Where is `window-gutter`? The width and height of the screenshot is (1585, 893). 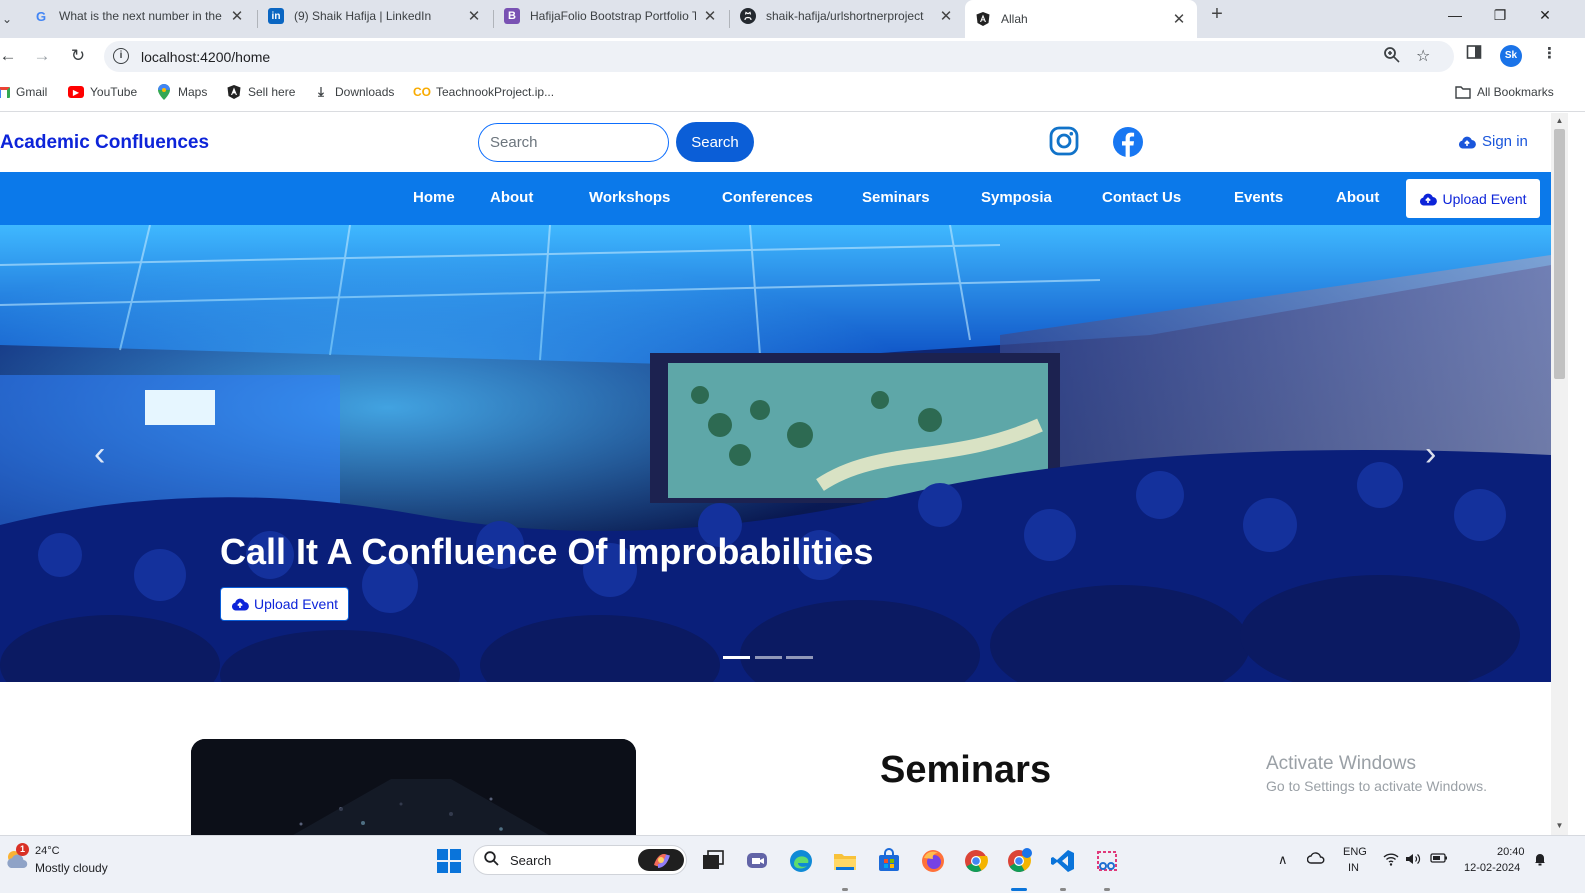 window-gutter is located at coordinates (1576, 474).